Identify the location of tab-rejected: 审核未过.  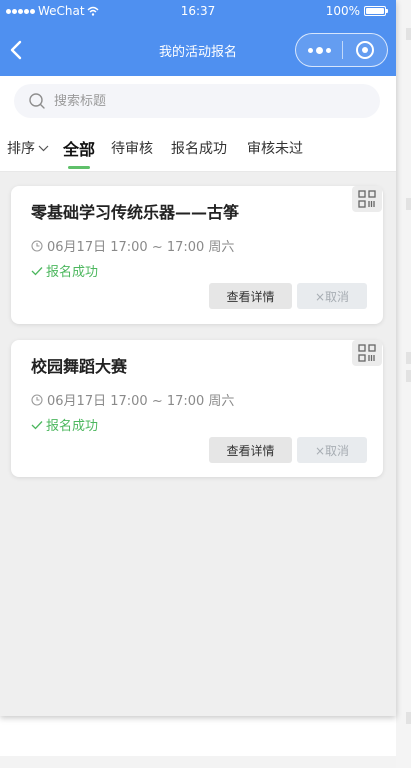
(275, 148).